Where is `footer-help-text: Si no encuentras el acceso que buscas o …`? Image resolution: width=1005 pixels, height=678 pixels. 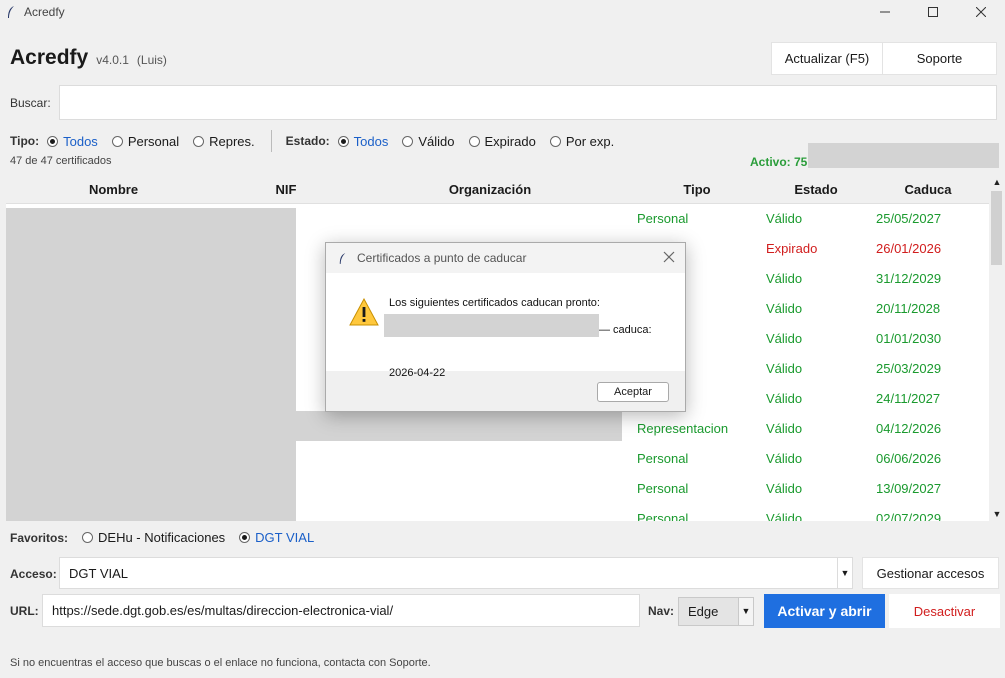 footer-help-text: Si no encuentras el acceso que buscas o … is located at coordinates (220, 663).